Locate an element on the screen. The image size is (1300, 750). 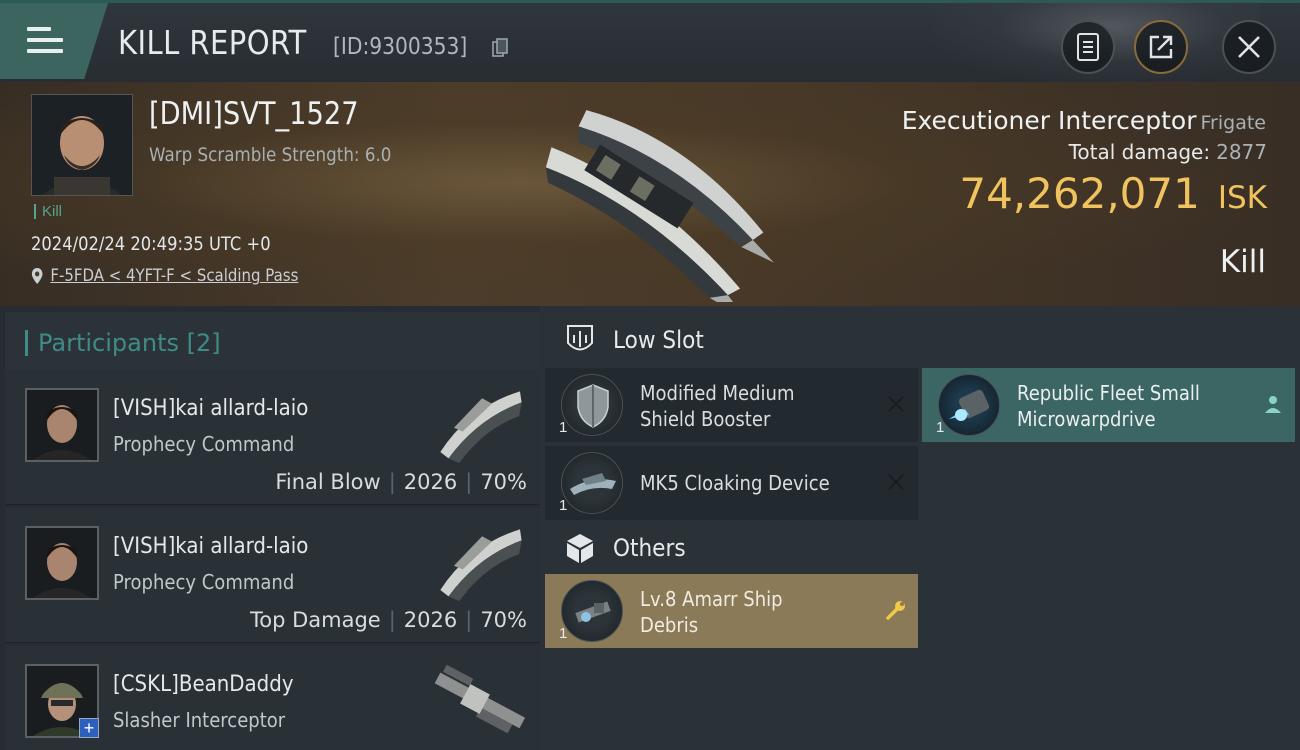
participant-ship: Slasher Interceptor is located at coordinates (199, 720).